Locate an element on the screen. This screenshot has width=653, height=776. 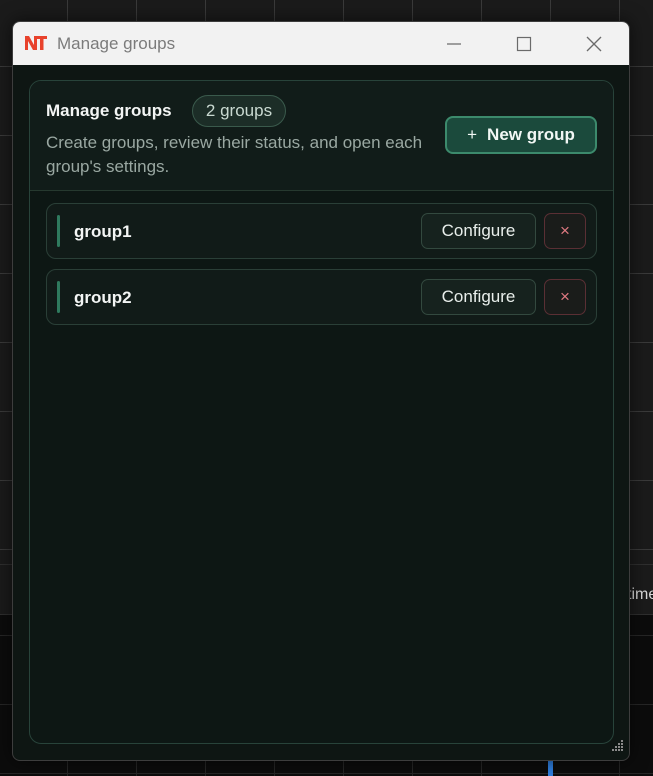
window-title: Manage groups is located at coordinates (116, 43).